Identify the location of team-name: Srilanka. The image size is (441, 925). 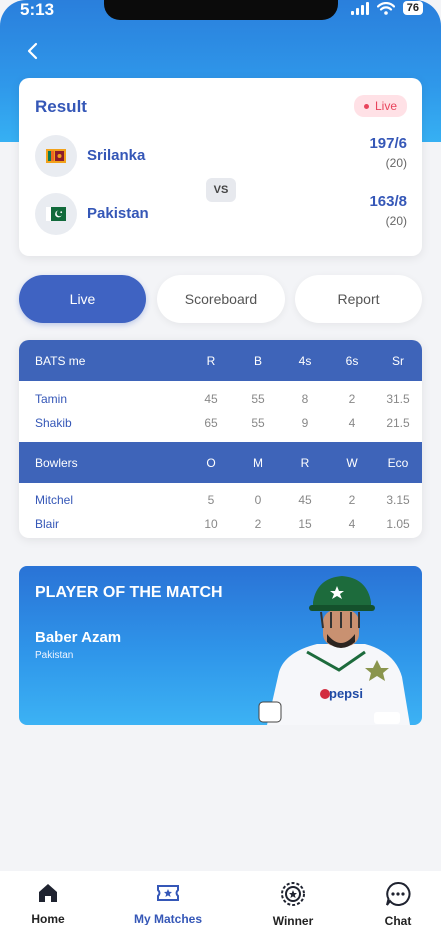
(116, 155).